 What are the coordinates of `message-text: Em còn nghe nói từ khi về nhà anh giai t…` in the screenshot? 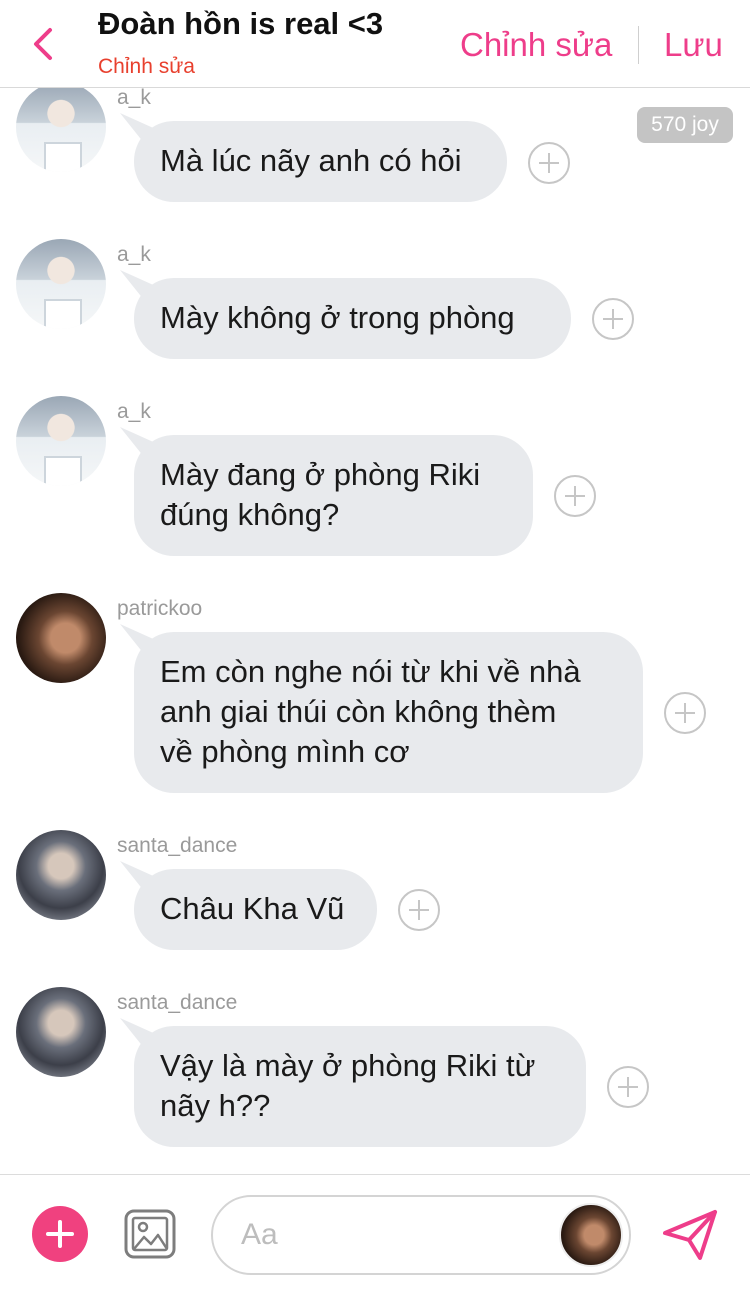 It's located at (370, 711).